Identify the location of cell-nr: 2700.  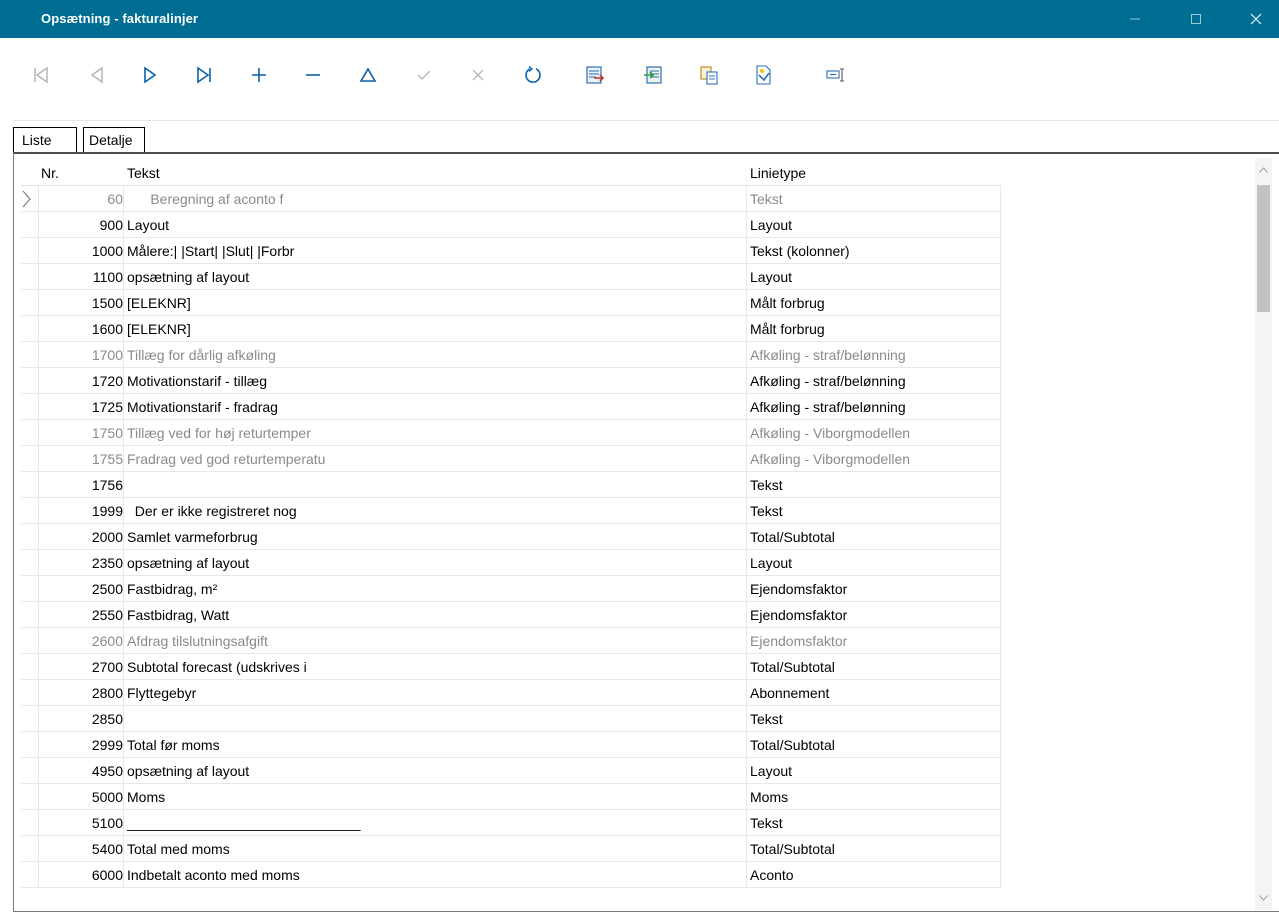
(80, 667).